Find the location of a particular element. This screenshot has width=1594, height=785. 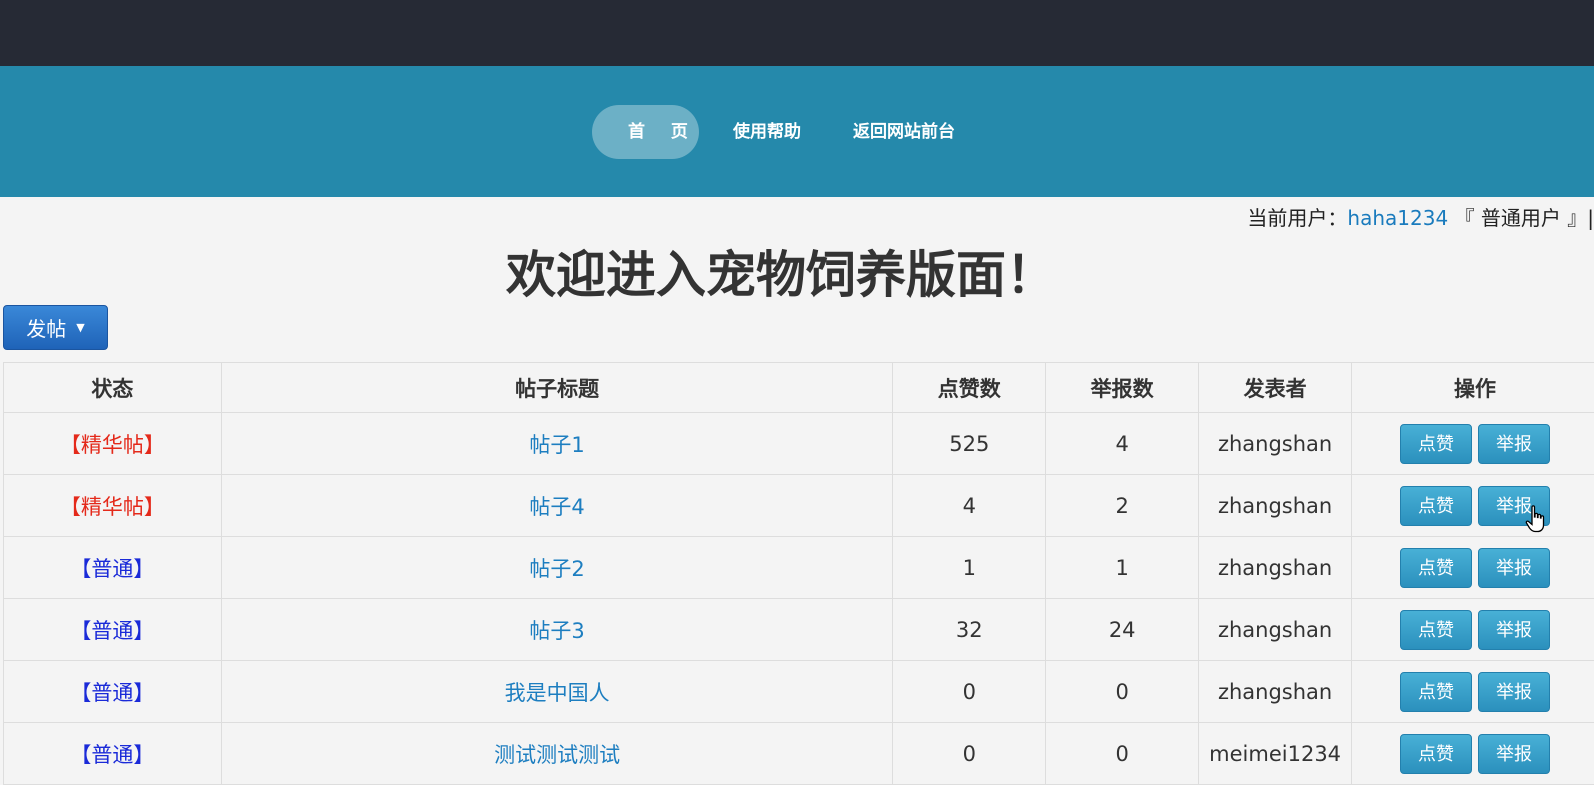

table-row: 【普通】 帖子3 32 24 zhangshan 点赞 举报 is located at coordinates (798, 629).